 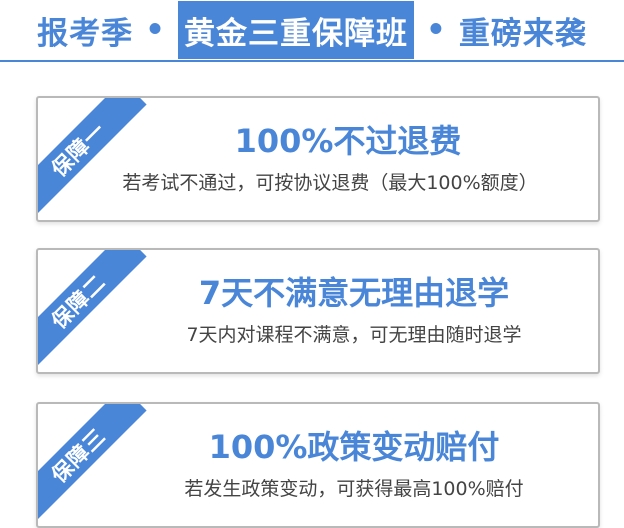 What do you see at coordinates (354, 335) in the screenshot?
I see `guarantee-description: 7天内对课程不满意，可无理由随时退学` at bounding box center [354, 335].